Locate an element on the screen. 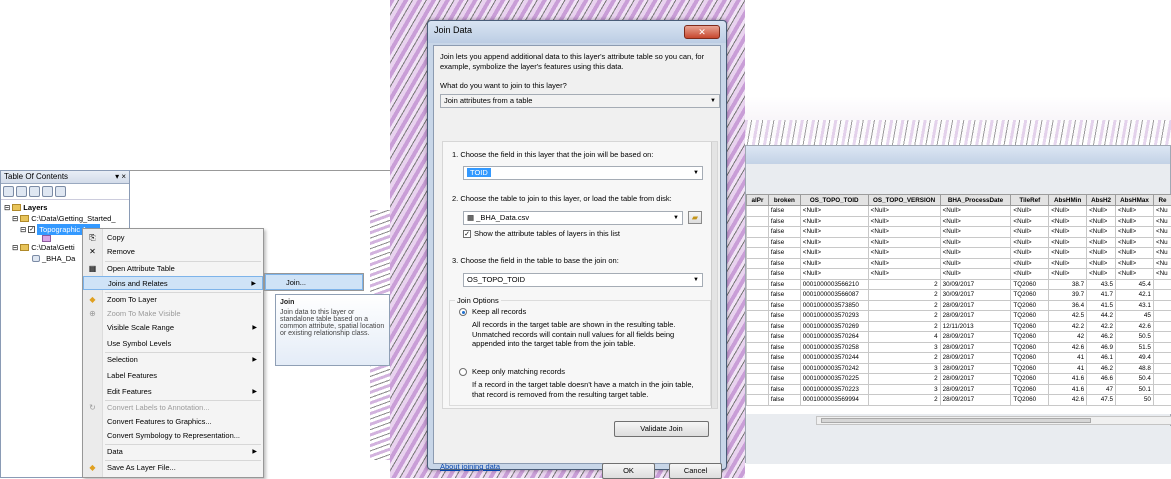 The image size is (1171, 479). layer-visibility-checkbox: ✓ is located at coordinates (31, 229).